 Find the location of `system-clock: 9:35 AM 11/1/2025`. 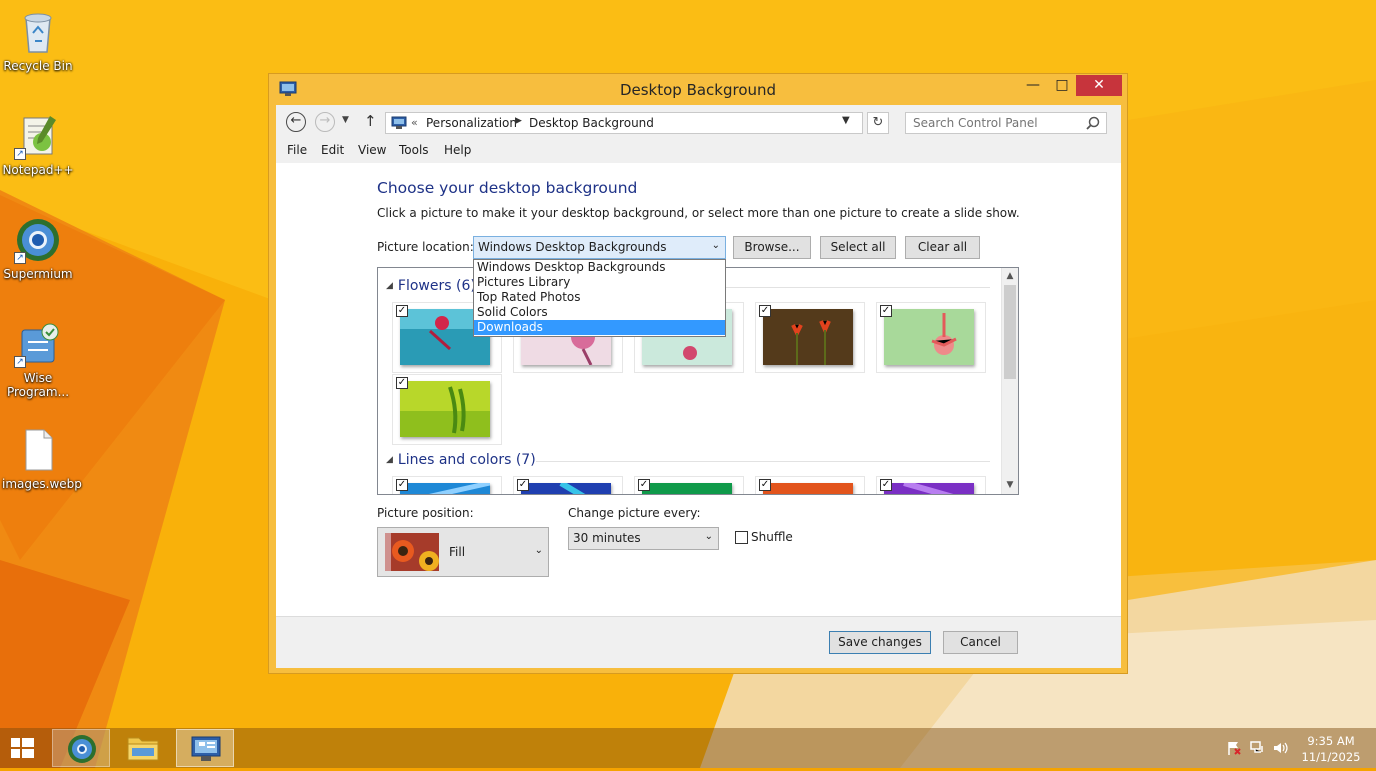

system-clock: 9:35 AM 11/1/2025 is located at coordinates (1331, 749).